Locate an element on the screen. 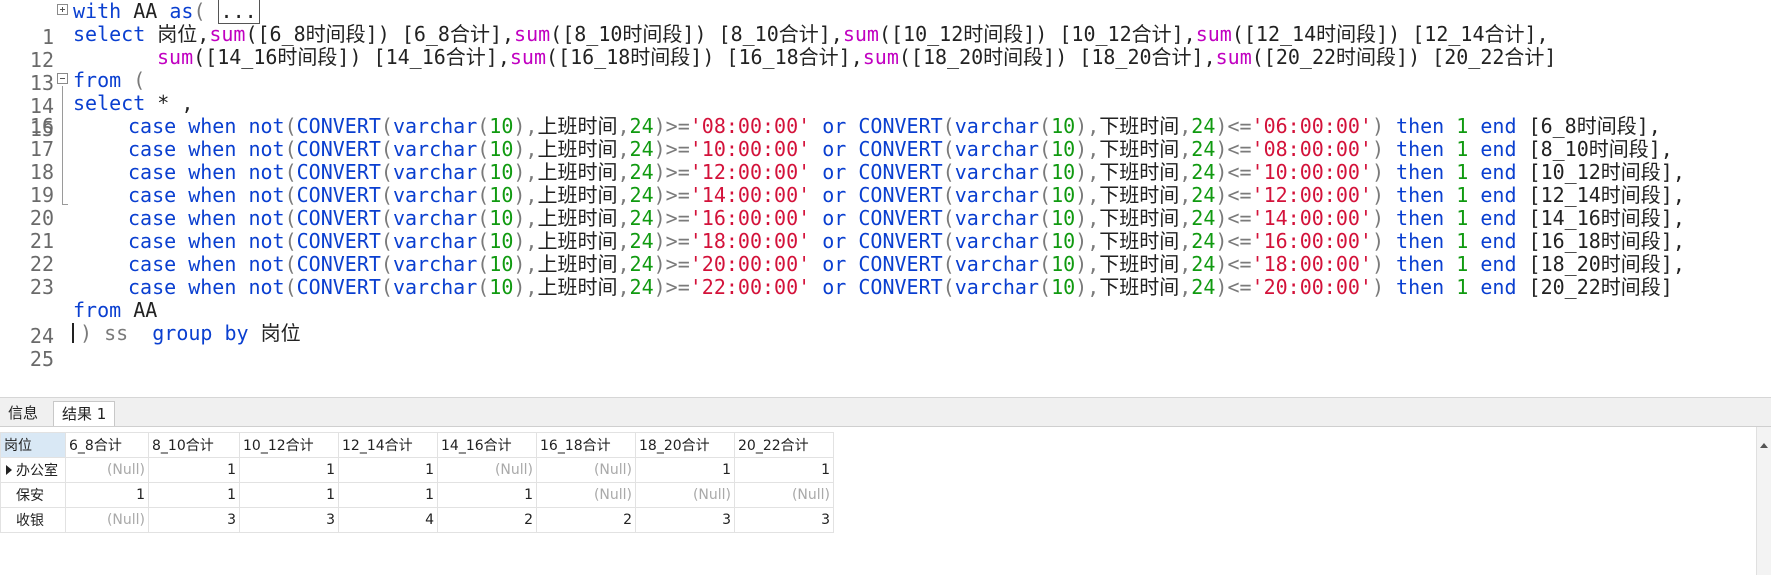 The image size is (1771, 575). expand-fold-icon is located at coordinates (62, 9).